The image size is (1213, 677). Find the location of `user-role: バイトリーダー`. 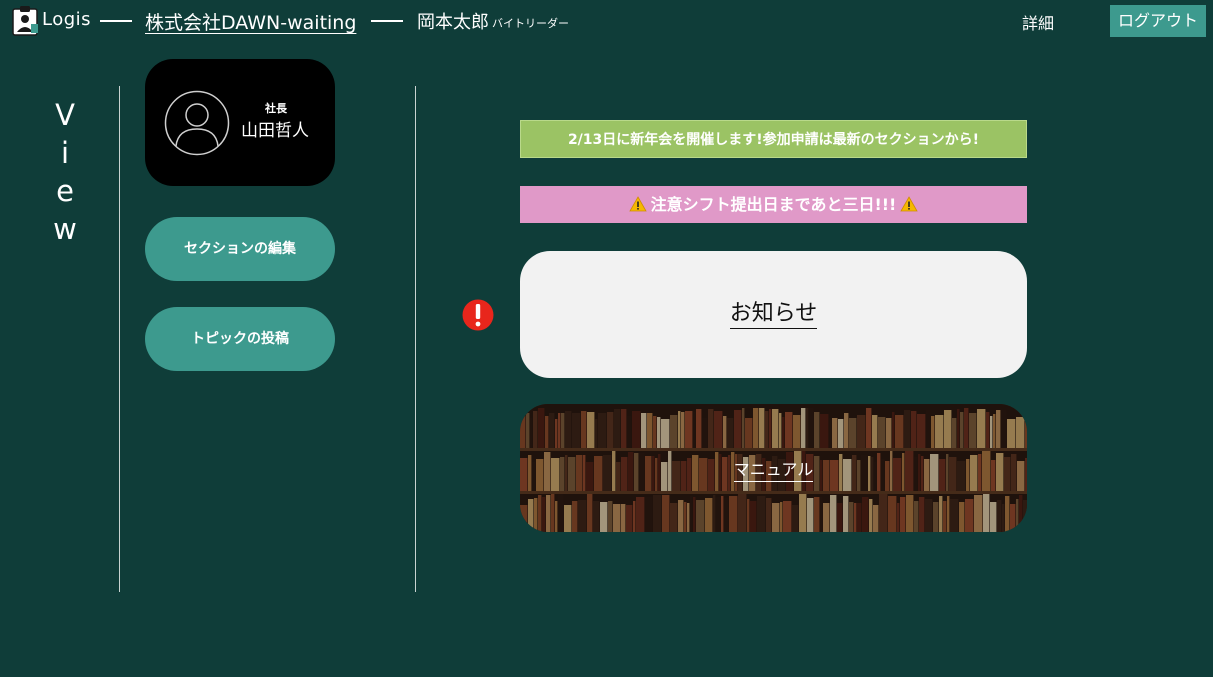

user-role: バイトリーダー is located at coordinates (530, 23).